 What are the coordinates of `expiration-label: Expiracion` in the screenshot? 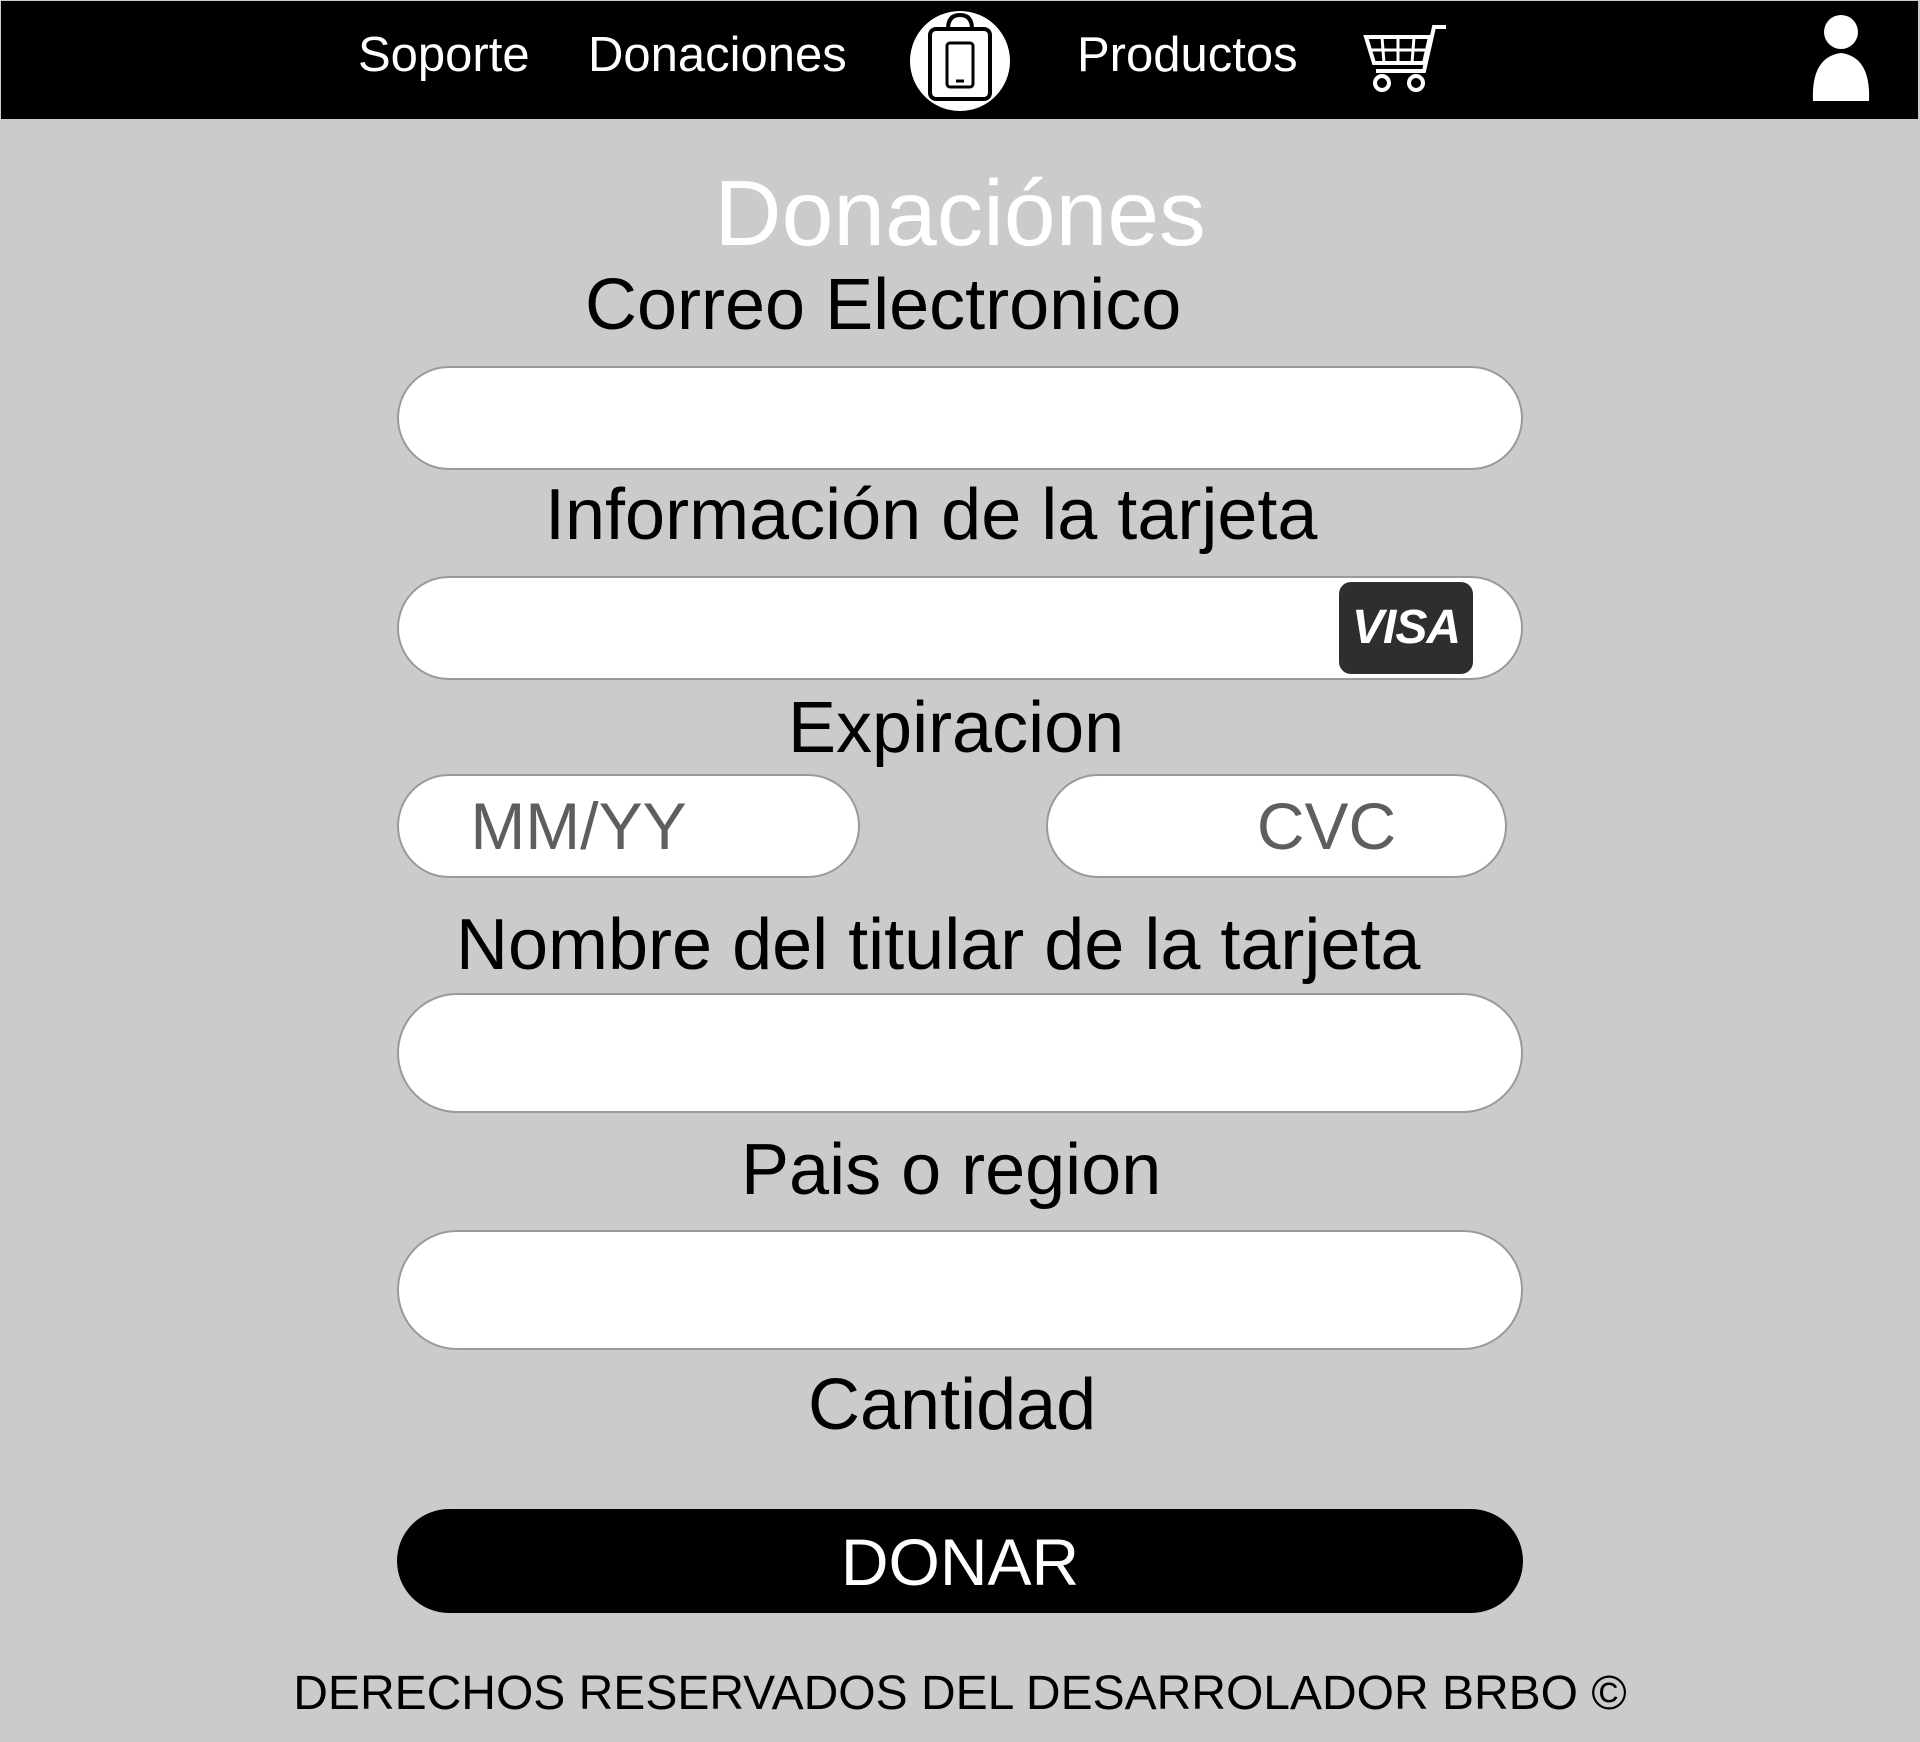 It's located at (956, 728).